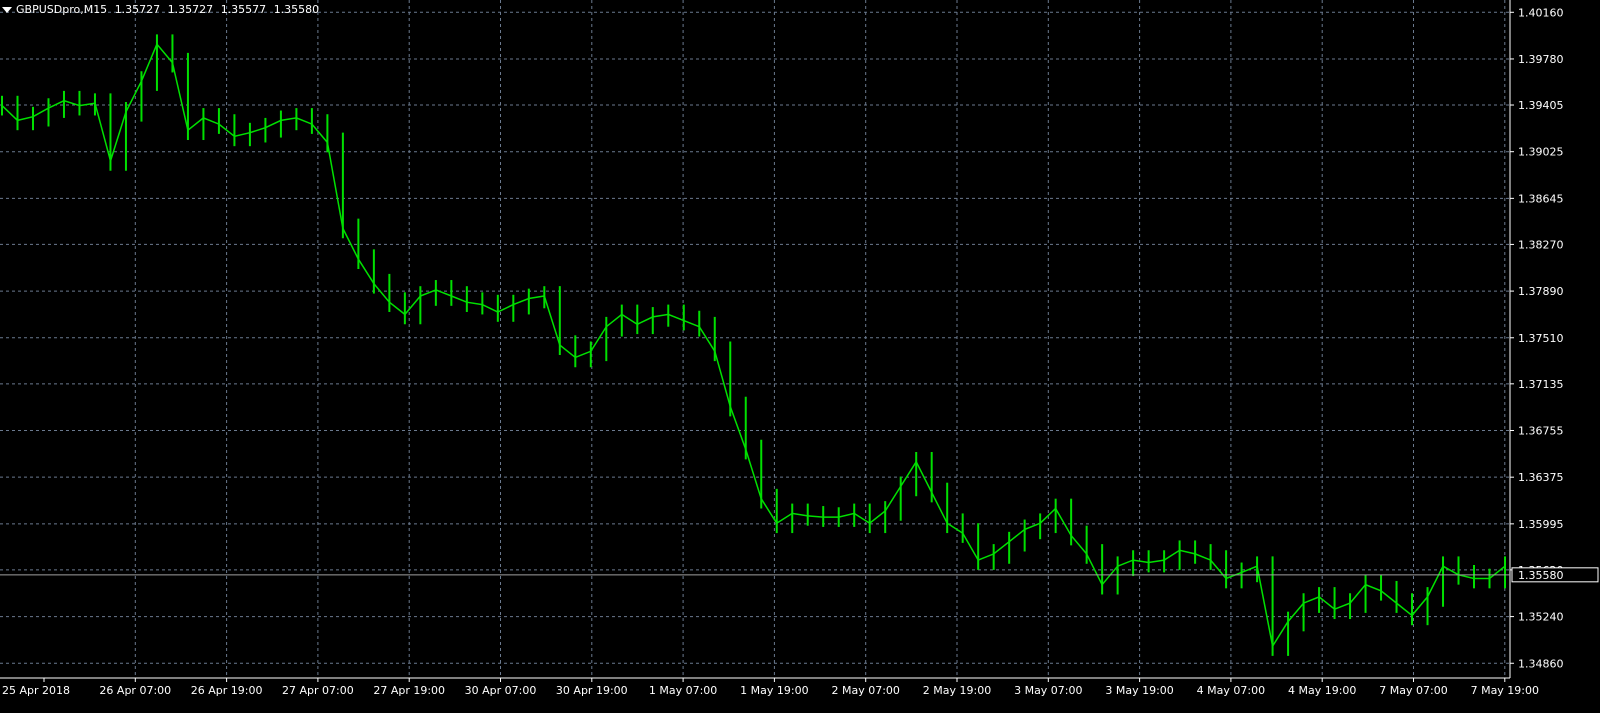  I want to click on x-tick-label: 30 Apr 07:00, so click(501, 690).